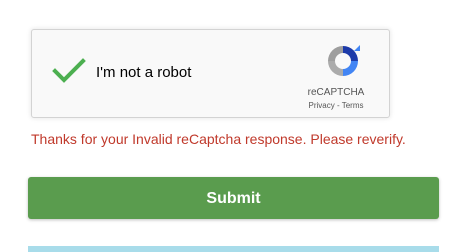  I want to click on next-section-edge, so click(233, 249).